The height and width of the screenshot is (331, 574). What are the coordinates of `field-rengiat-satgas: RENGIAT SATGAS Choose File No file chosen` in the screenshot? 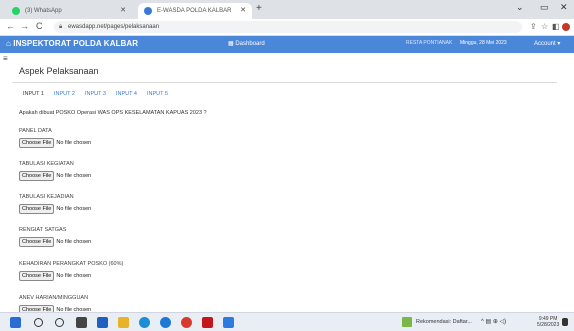 It's located at (169, 237).